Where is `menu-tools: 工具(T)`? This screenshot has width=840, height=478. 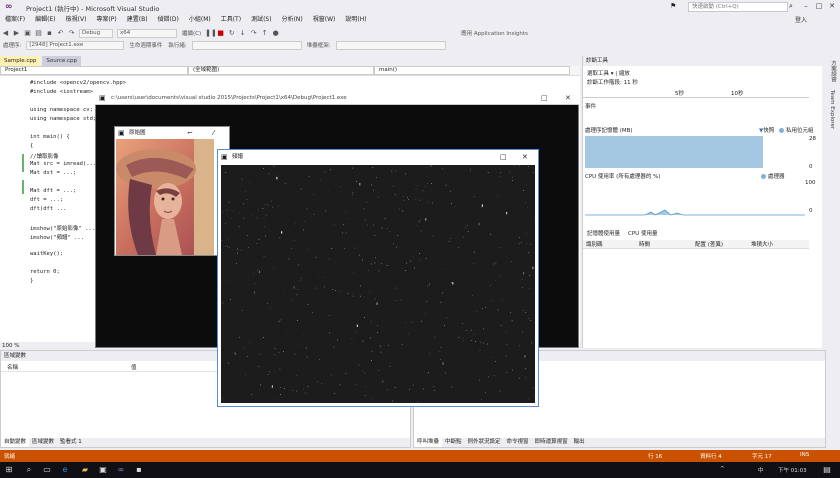
menu-tools: 工具(T) is located at coordinates (231, 20).